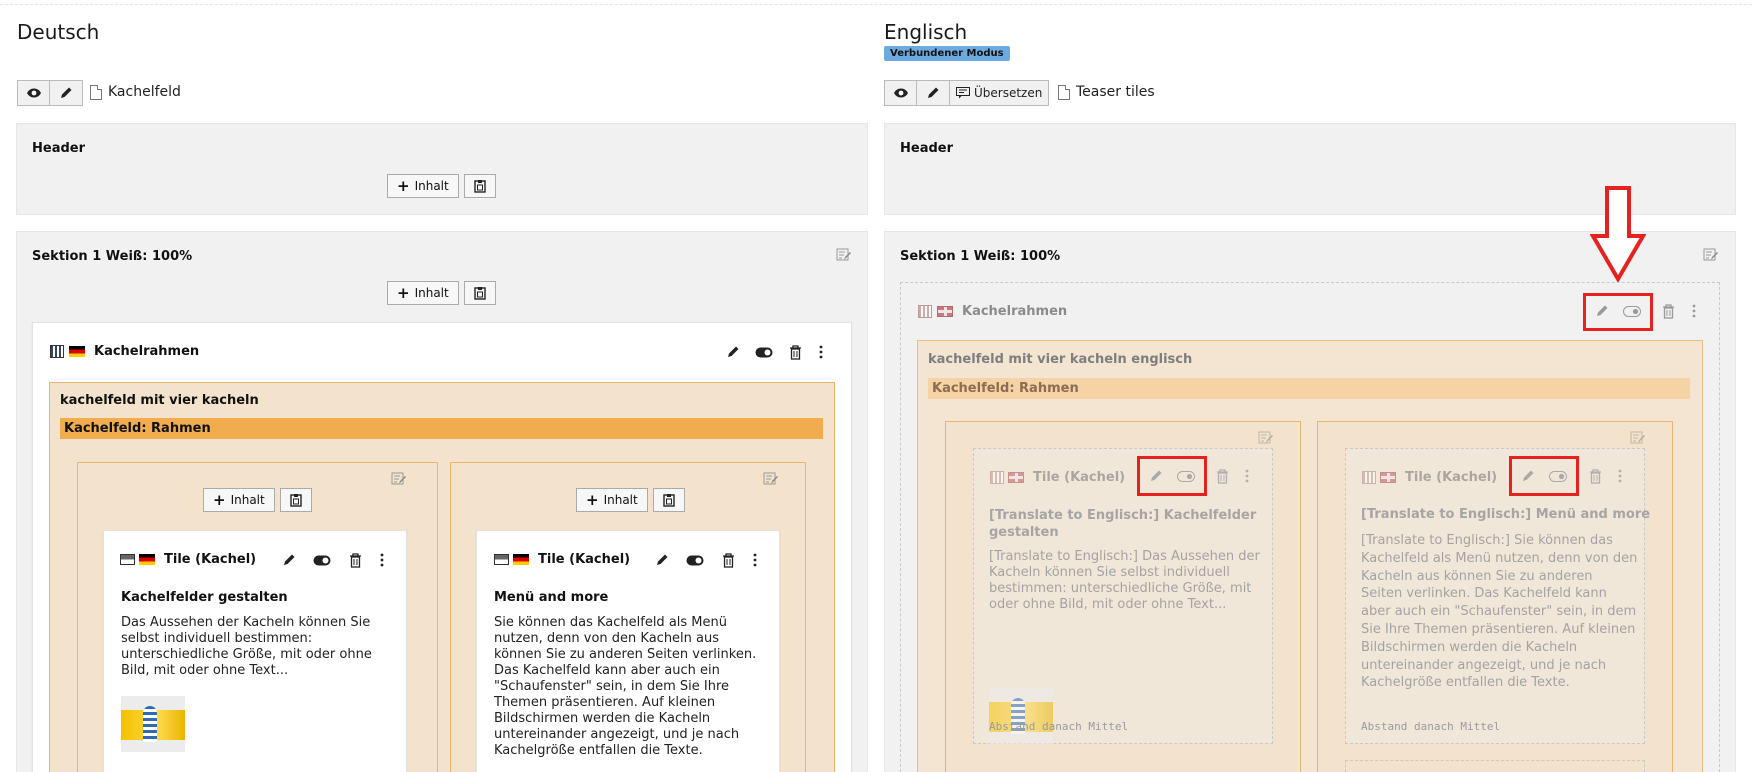 This screenshot has height=772, width=1752. Describe the element at coordinates (1109, 572) in the screenshot. I see `tile-body-line: Kacheln können Sie selbst individuell` at that location.